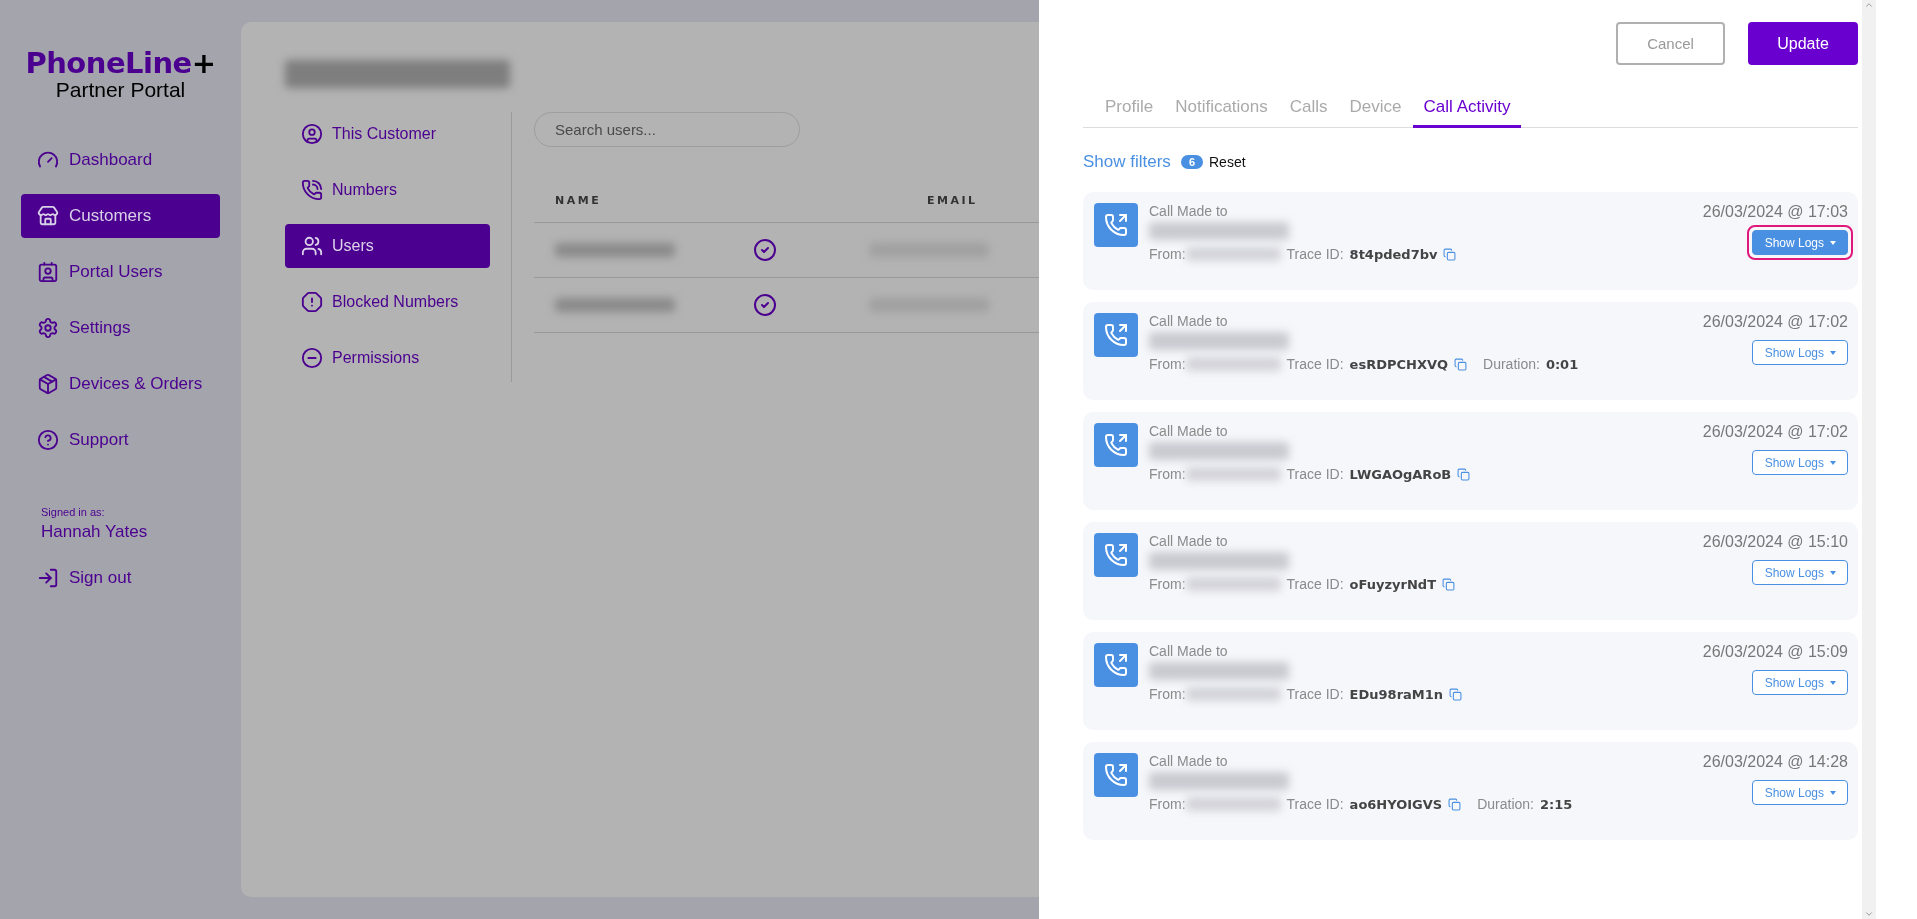 The width and height of the screenshot is (1917, 919). Describe the element at coordinates (120, 63) in the screenshot. I see `brand-logo: PhoneLine+` at that location.